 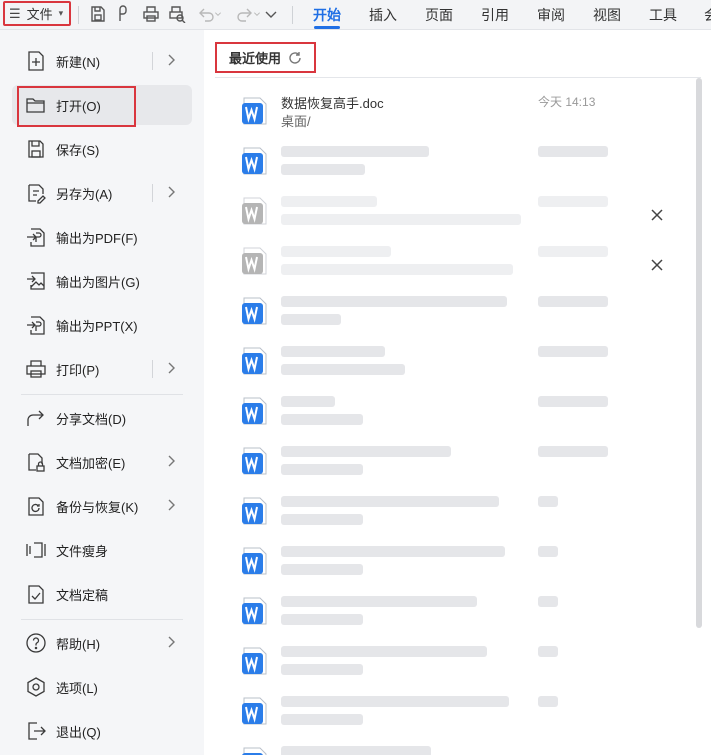 I want to click on menu-item-help: 帮助(H), so click(x=102, y=643).